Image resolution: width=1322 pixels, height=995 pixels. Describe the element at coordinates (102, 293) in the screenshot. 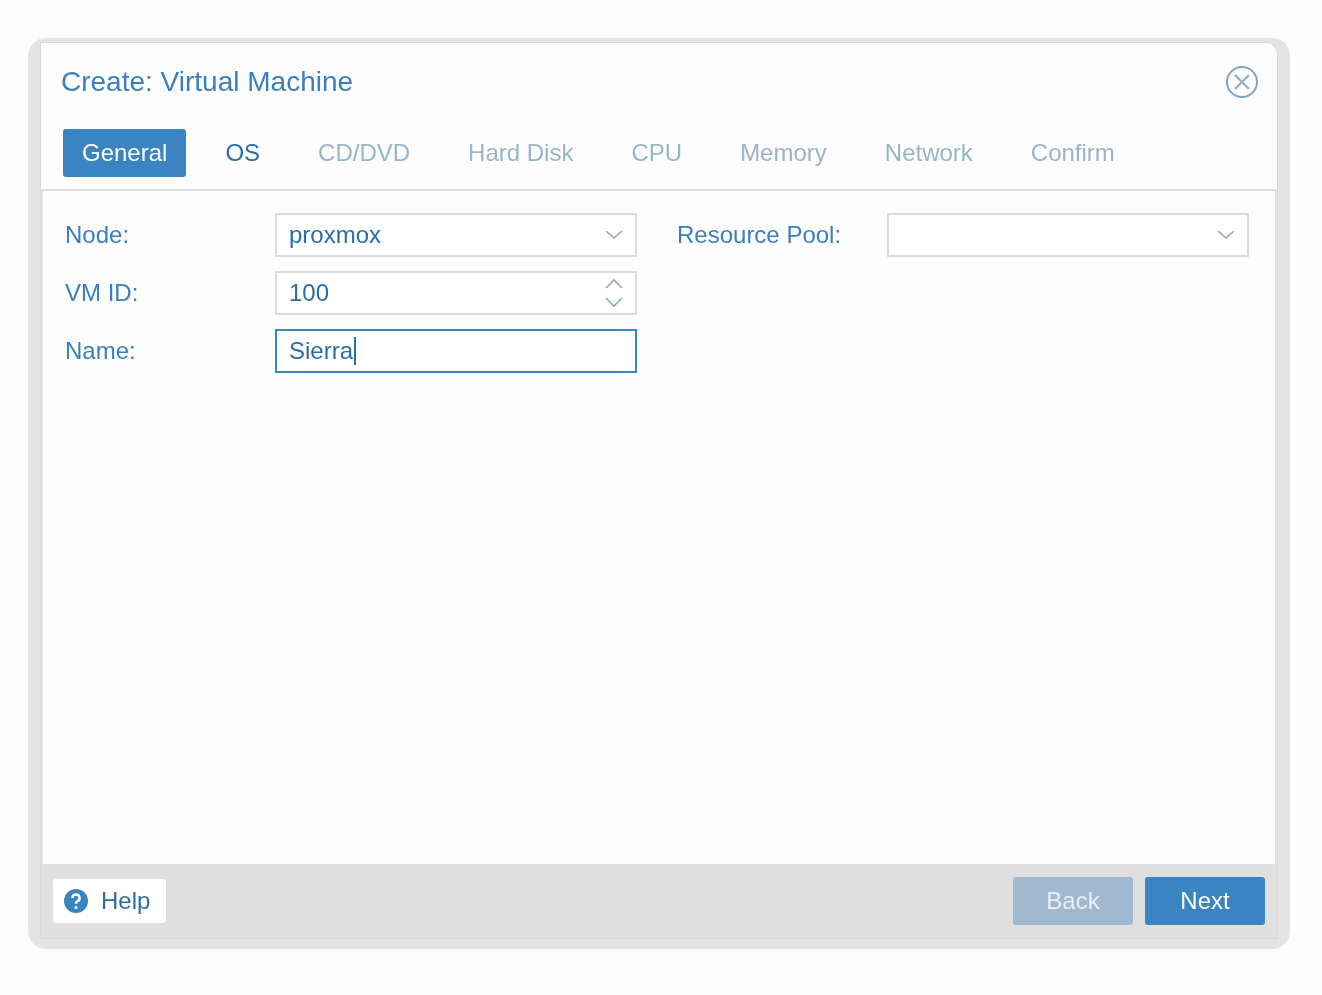

I see `field-label: VM ID:` at that location.